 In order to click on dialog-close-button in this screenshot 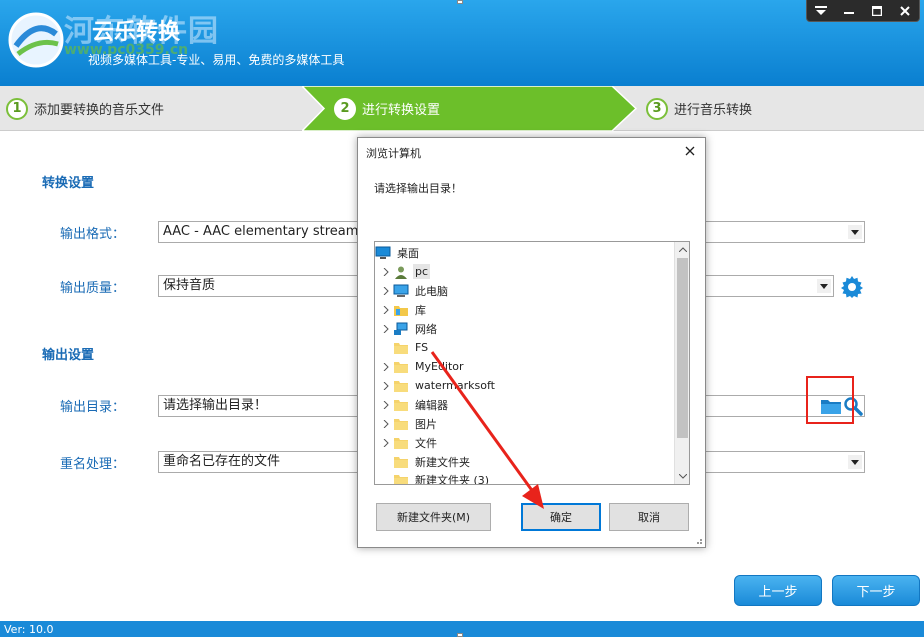, I will do `click(690, 151)`.